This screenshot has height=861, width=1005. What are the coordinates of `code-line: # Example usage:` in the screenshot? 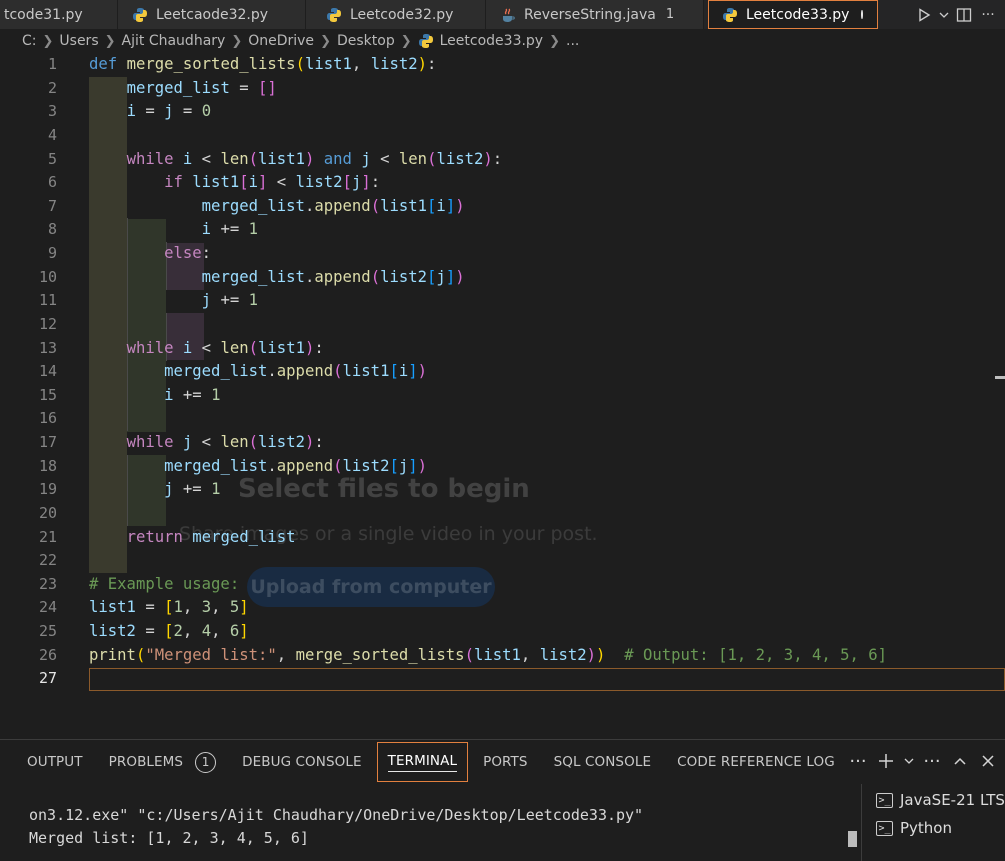 It's located at (547, 585).